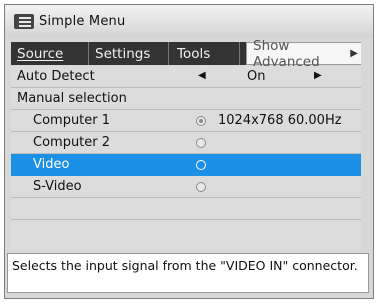 The height and width of the screenshot is (303, 378). Describe the element at coordinates (129, 53) in the screenshot. I see `tab-settings: Settings` at that location.